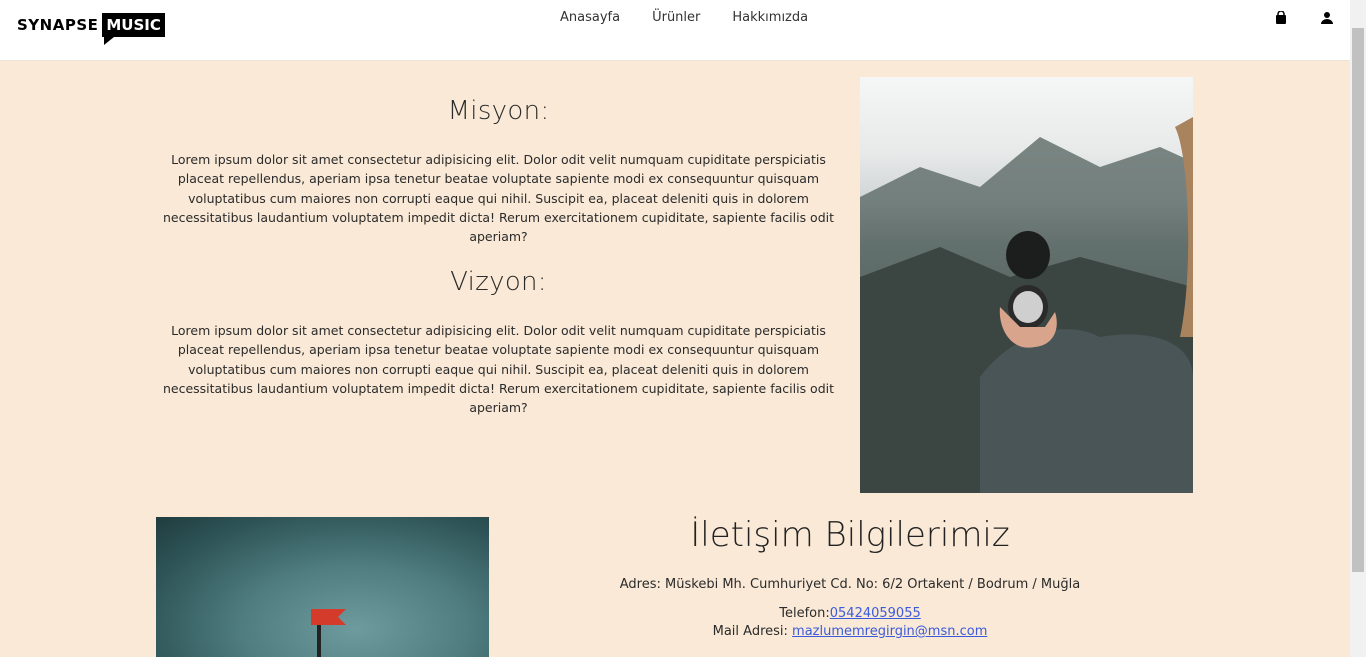 The image size is (1366, 657). I want to click on contact-title: İletişim Bilgilerimiz, so click(850, 535).